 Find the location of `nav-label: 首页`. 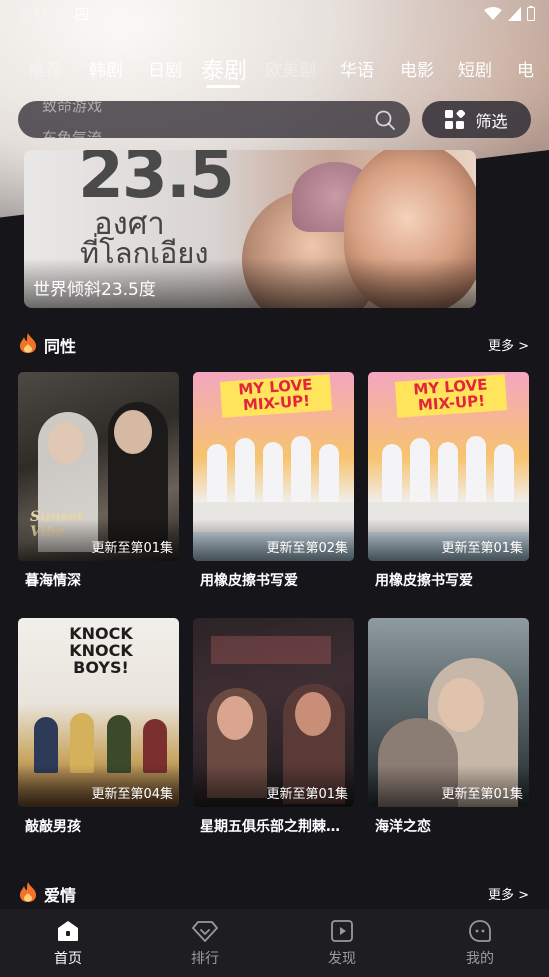

nav-label: 首页 is located at coordinates (68, 959).